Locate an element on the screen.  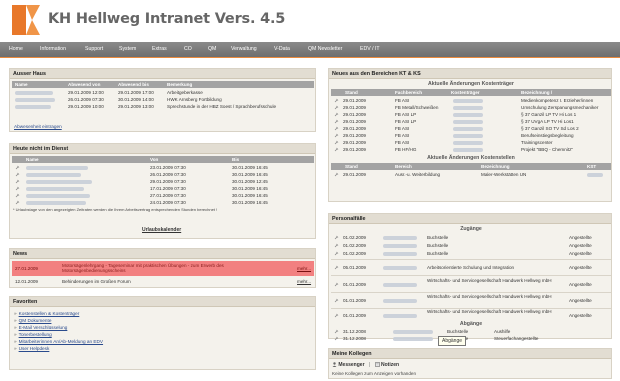
news-text: Behinderungen im Großen Forum is located at coordinates (96, 281).